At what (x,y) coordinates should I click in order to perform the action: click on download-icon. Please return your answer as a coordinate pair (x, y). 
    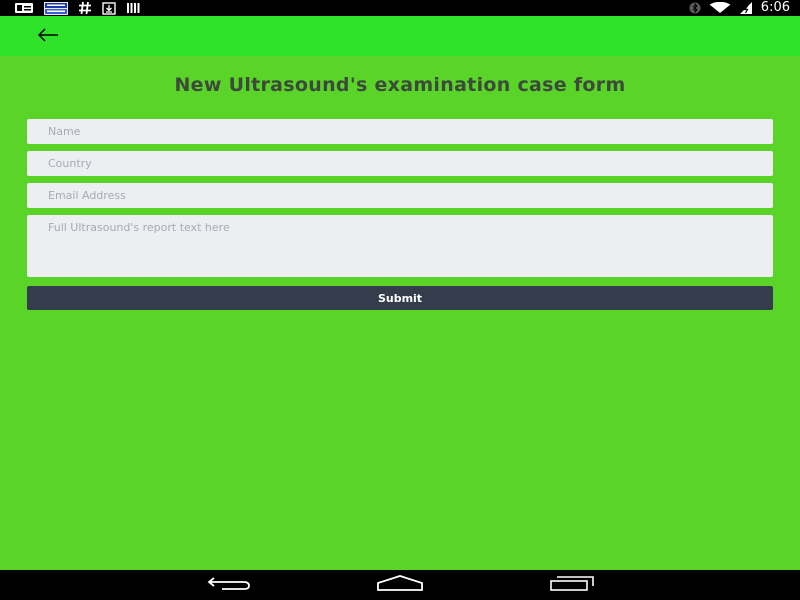
    Looking at the image, I should click on (109, 8).